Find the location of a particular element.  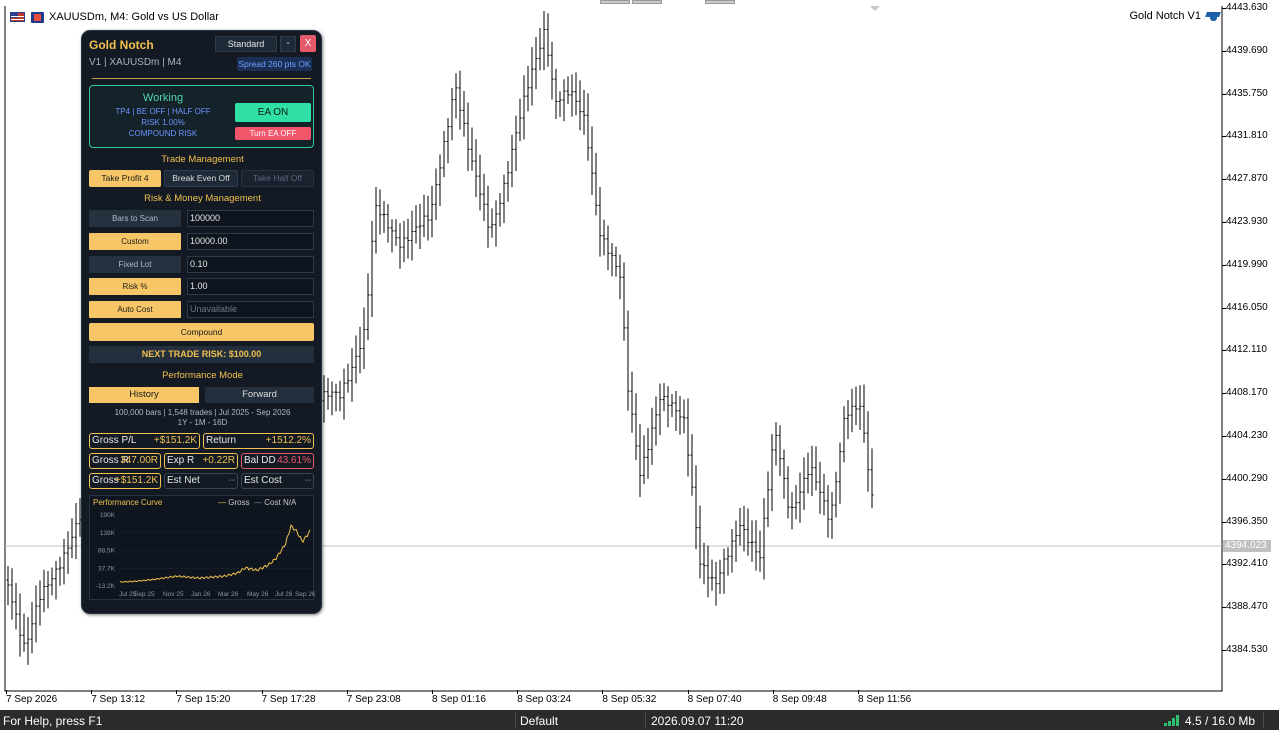

shift-marker-icon is located at coordinates (875, 8).